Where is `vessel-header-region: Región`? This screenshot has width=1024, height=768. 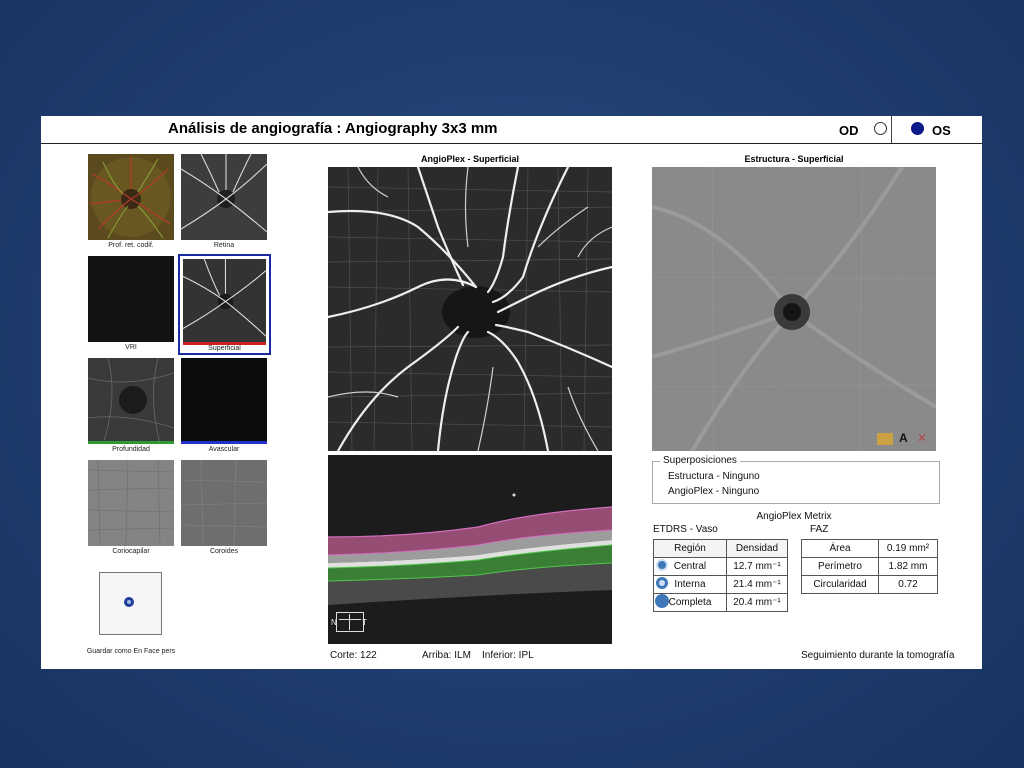 vessel-header-region: Región is located at coordinates (690, 548).